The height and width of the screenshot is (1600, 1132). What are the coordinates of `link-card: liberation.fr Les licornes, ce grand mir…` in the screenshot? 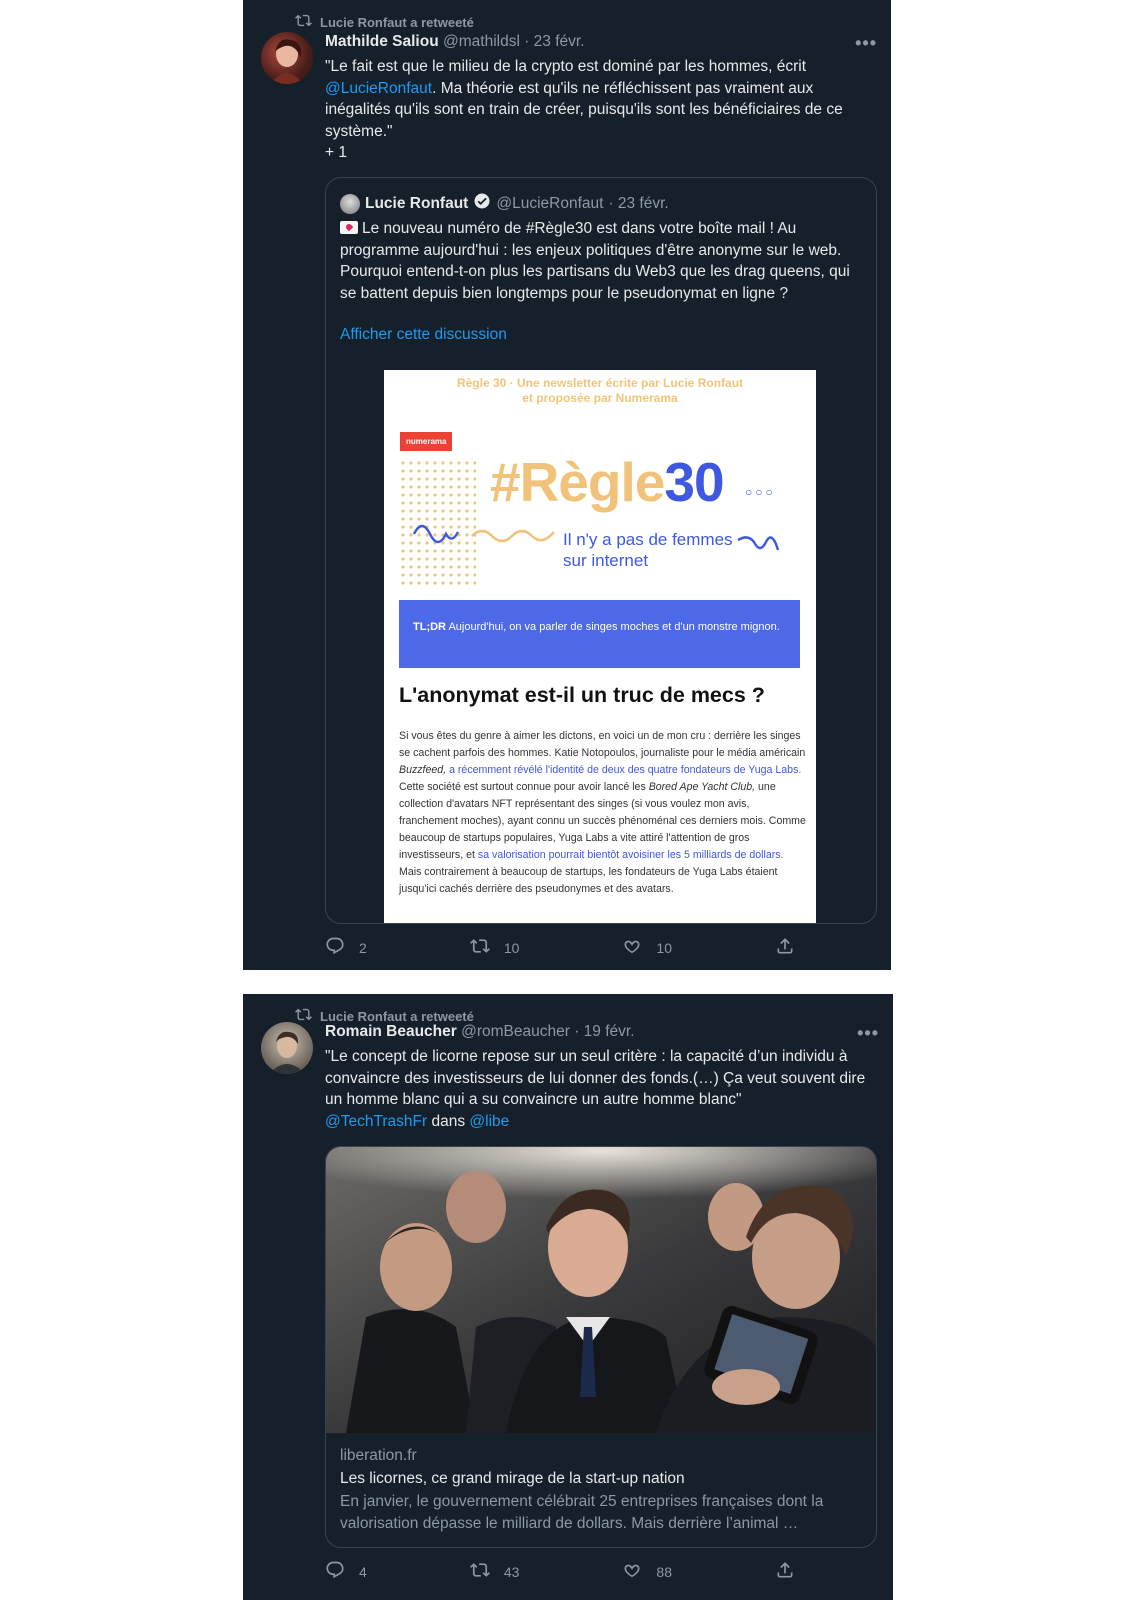 It's located at (601, 1347).